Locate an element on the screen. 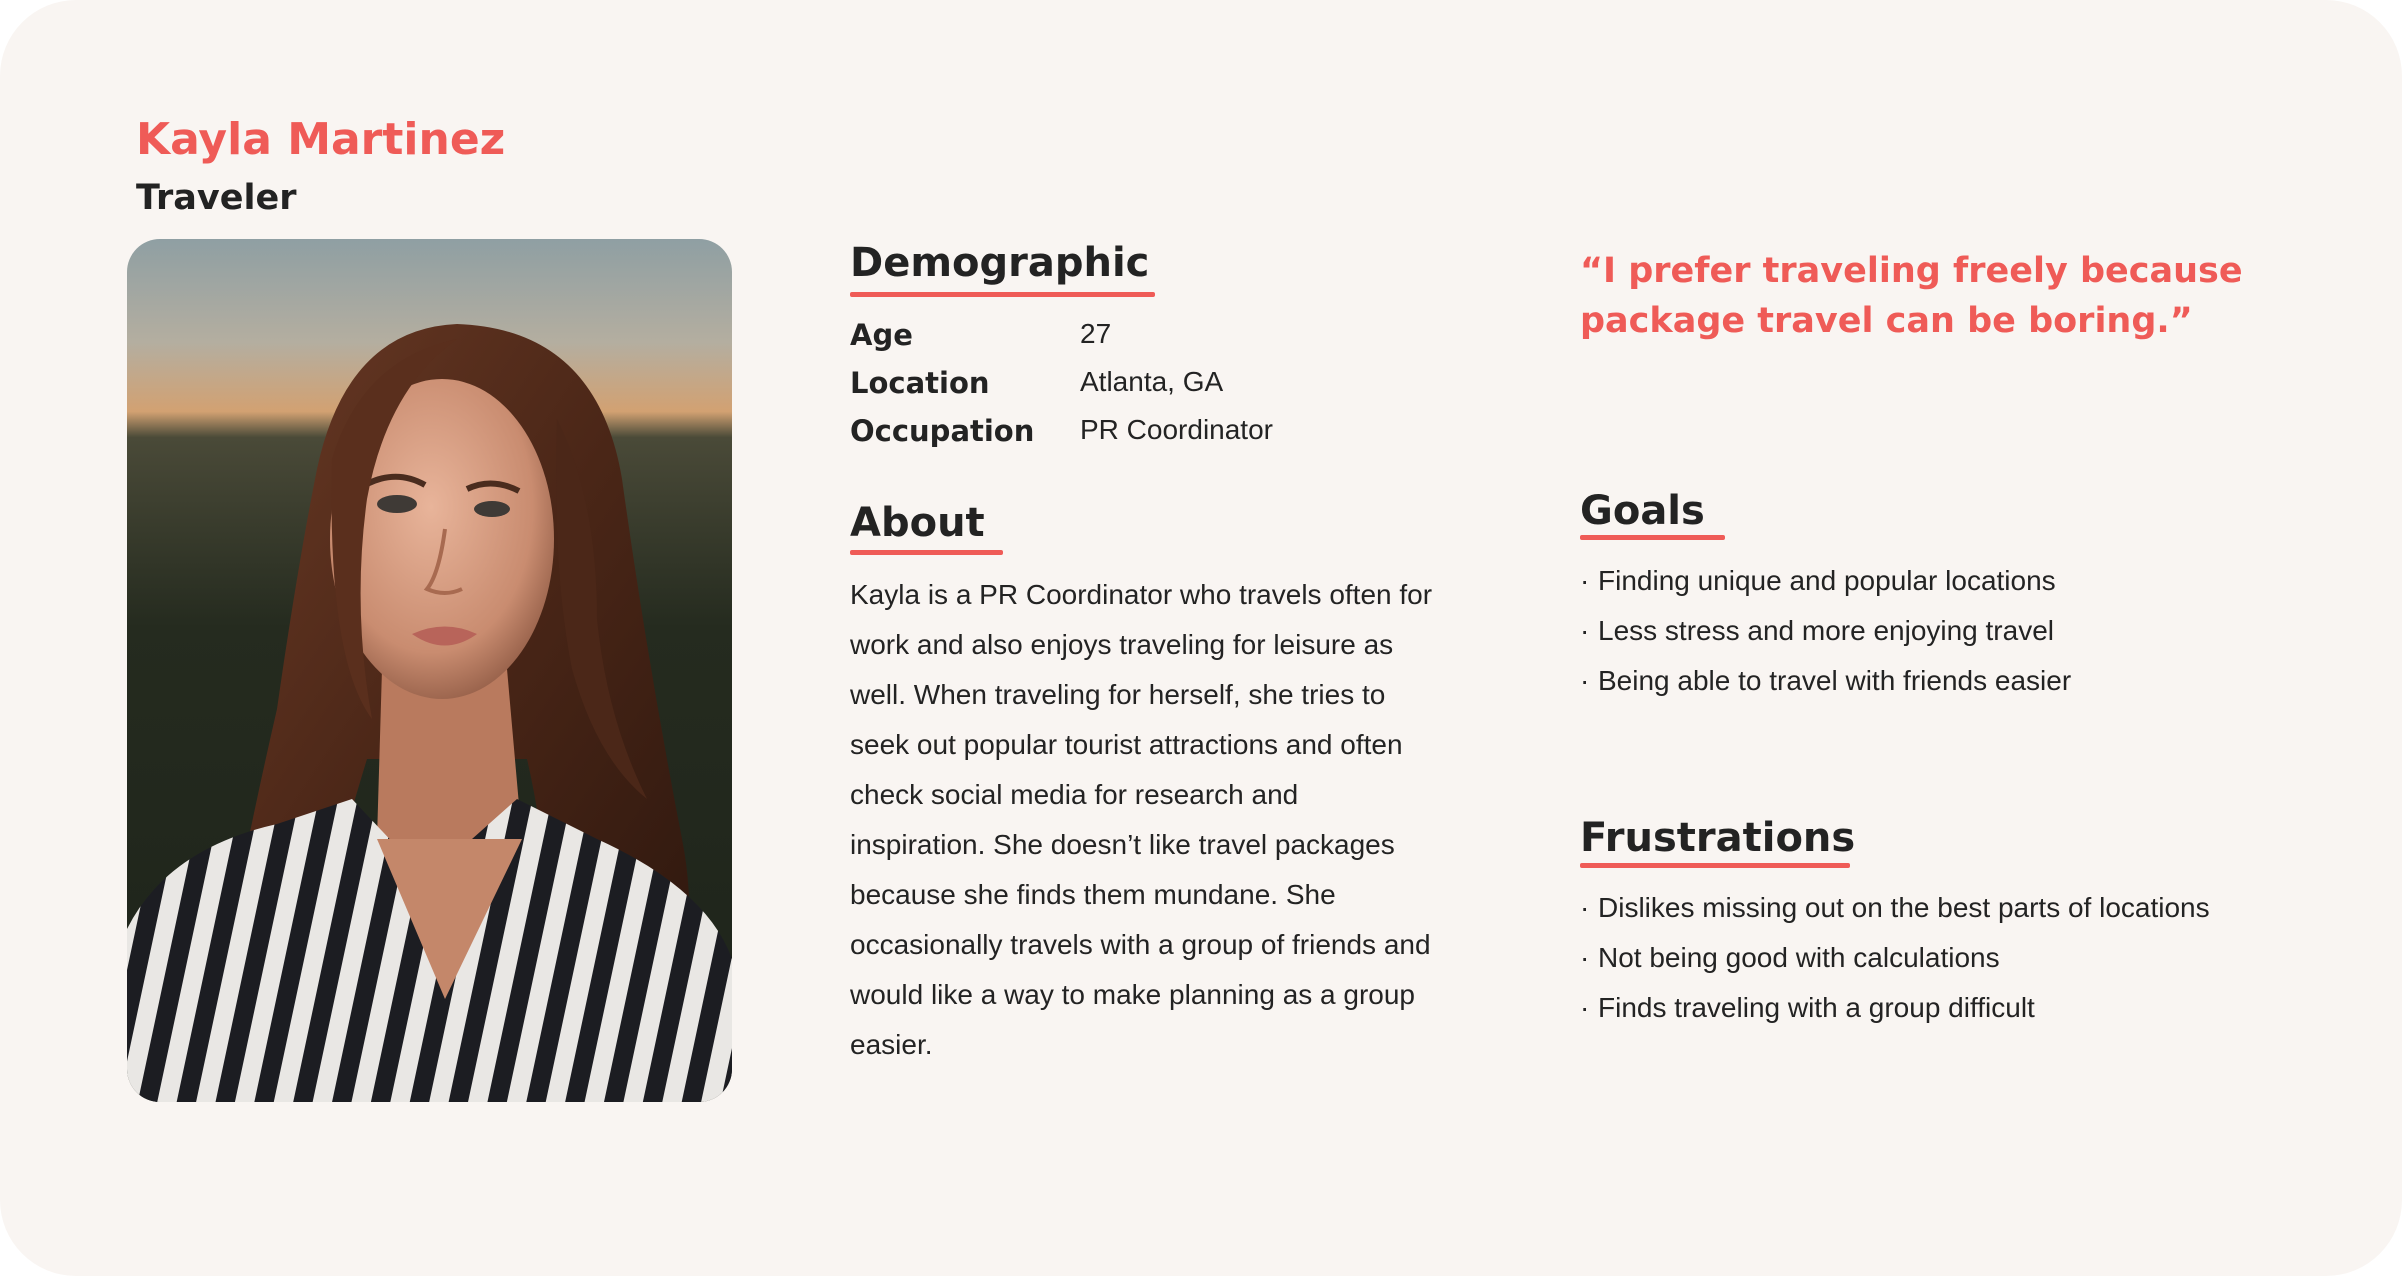 The height and width of the screenshot is (1276, 2402). goals-underline is located at coordinates (1652, 537).